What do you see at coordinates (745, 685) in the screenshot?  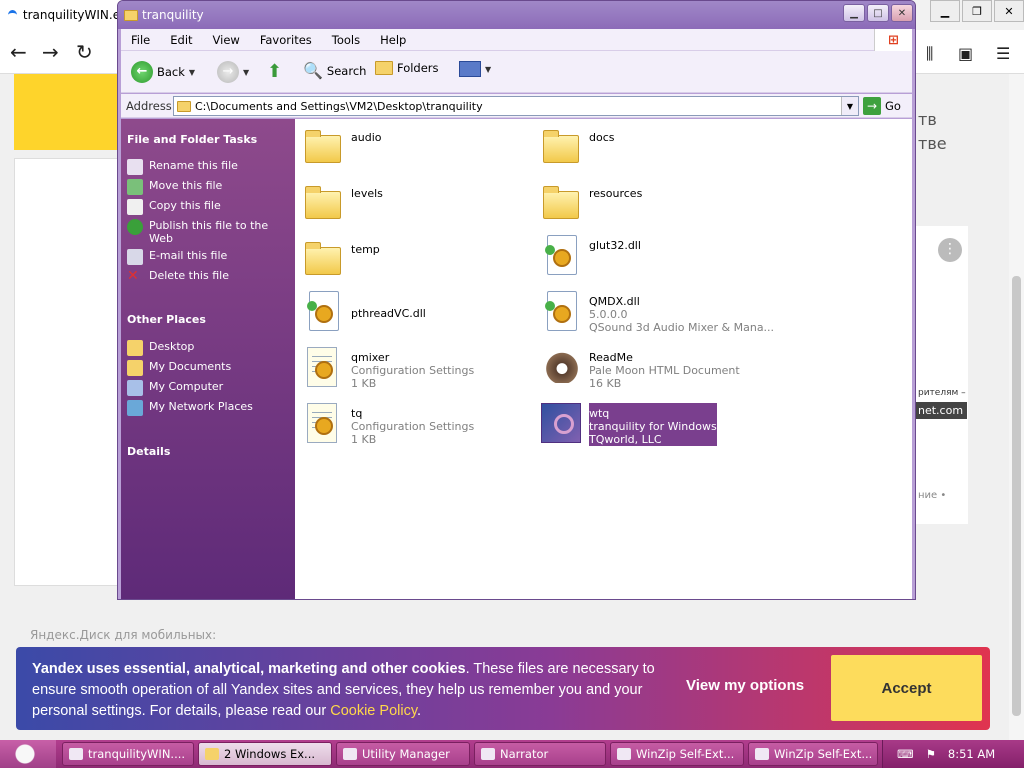 I see `view-options-button: View my options` at bounding box center [745, 685].